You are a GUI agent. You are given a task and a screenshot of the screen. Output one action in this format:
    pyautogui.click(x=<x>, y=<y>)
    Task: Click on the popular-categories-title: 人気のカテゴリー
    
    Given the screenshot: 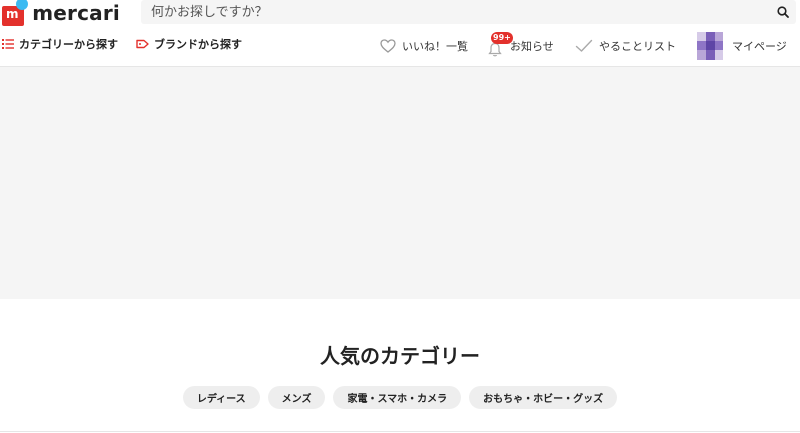 What is the action you would take?
    pyautogui.click(x=400, y=356)
    